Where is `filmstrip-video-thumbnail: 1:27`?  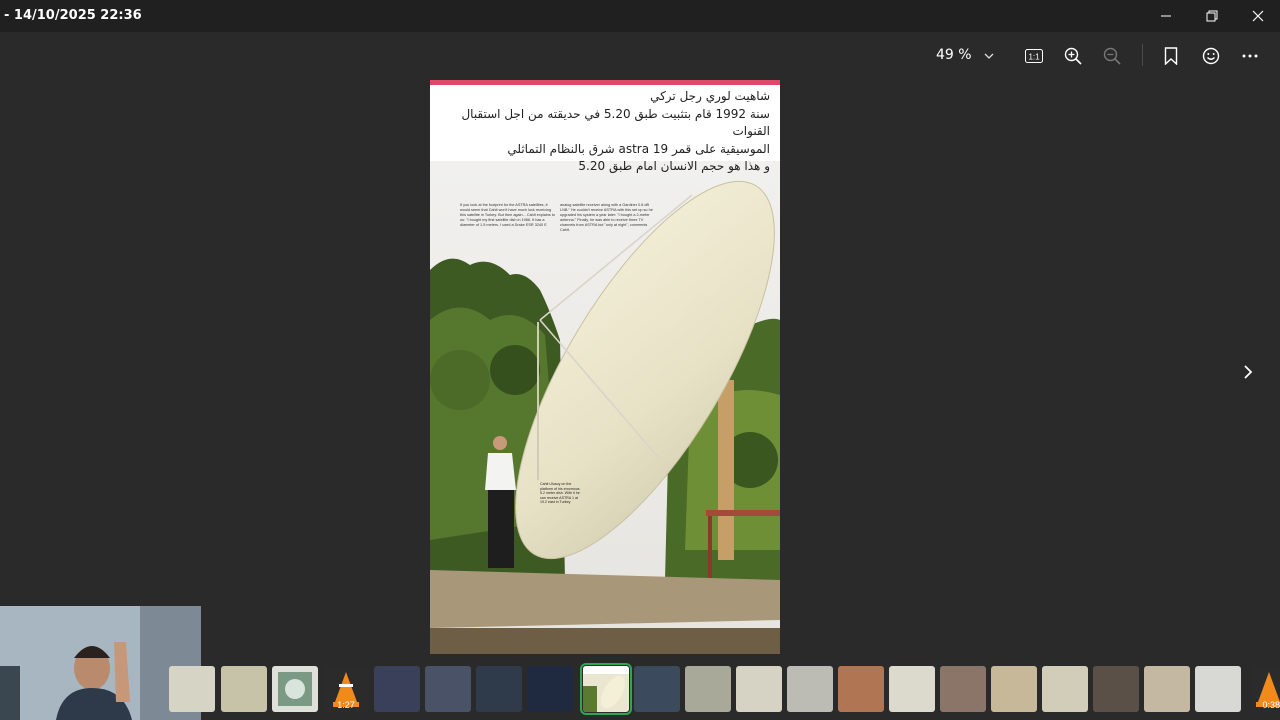 filmstrip-video-thumbnail: 1:27 is located at coordinates (346, 689).